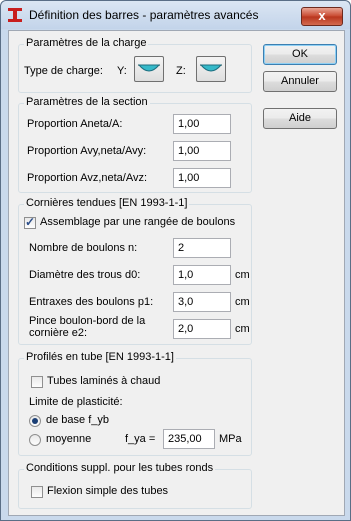 Image resolution: width=351 pixels, height=521 pixels. I want to click on close-button: x, so click(322, 16).